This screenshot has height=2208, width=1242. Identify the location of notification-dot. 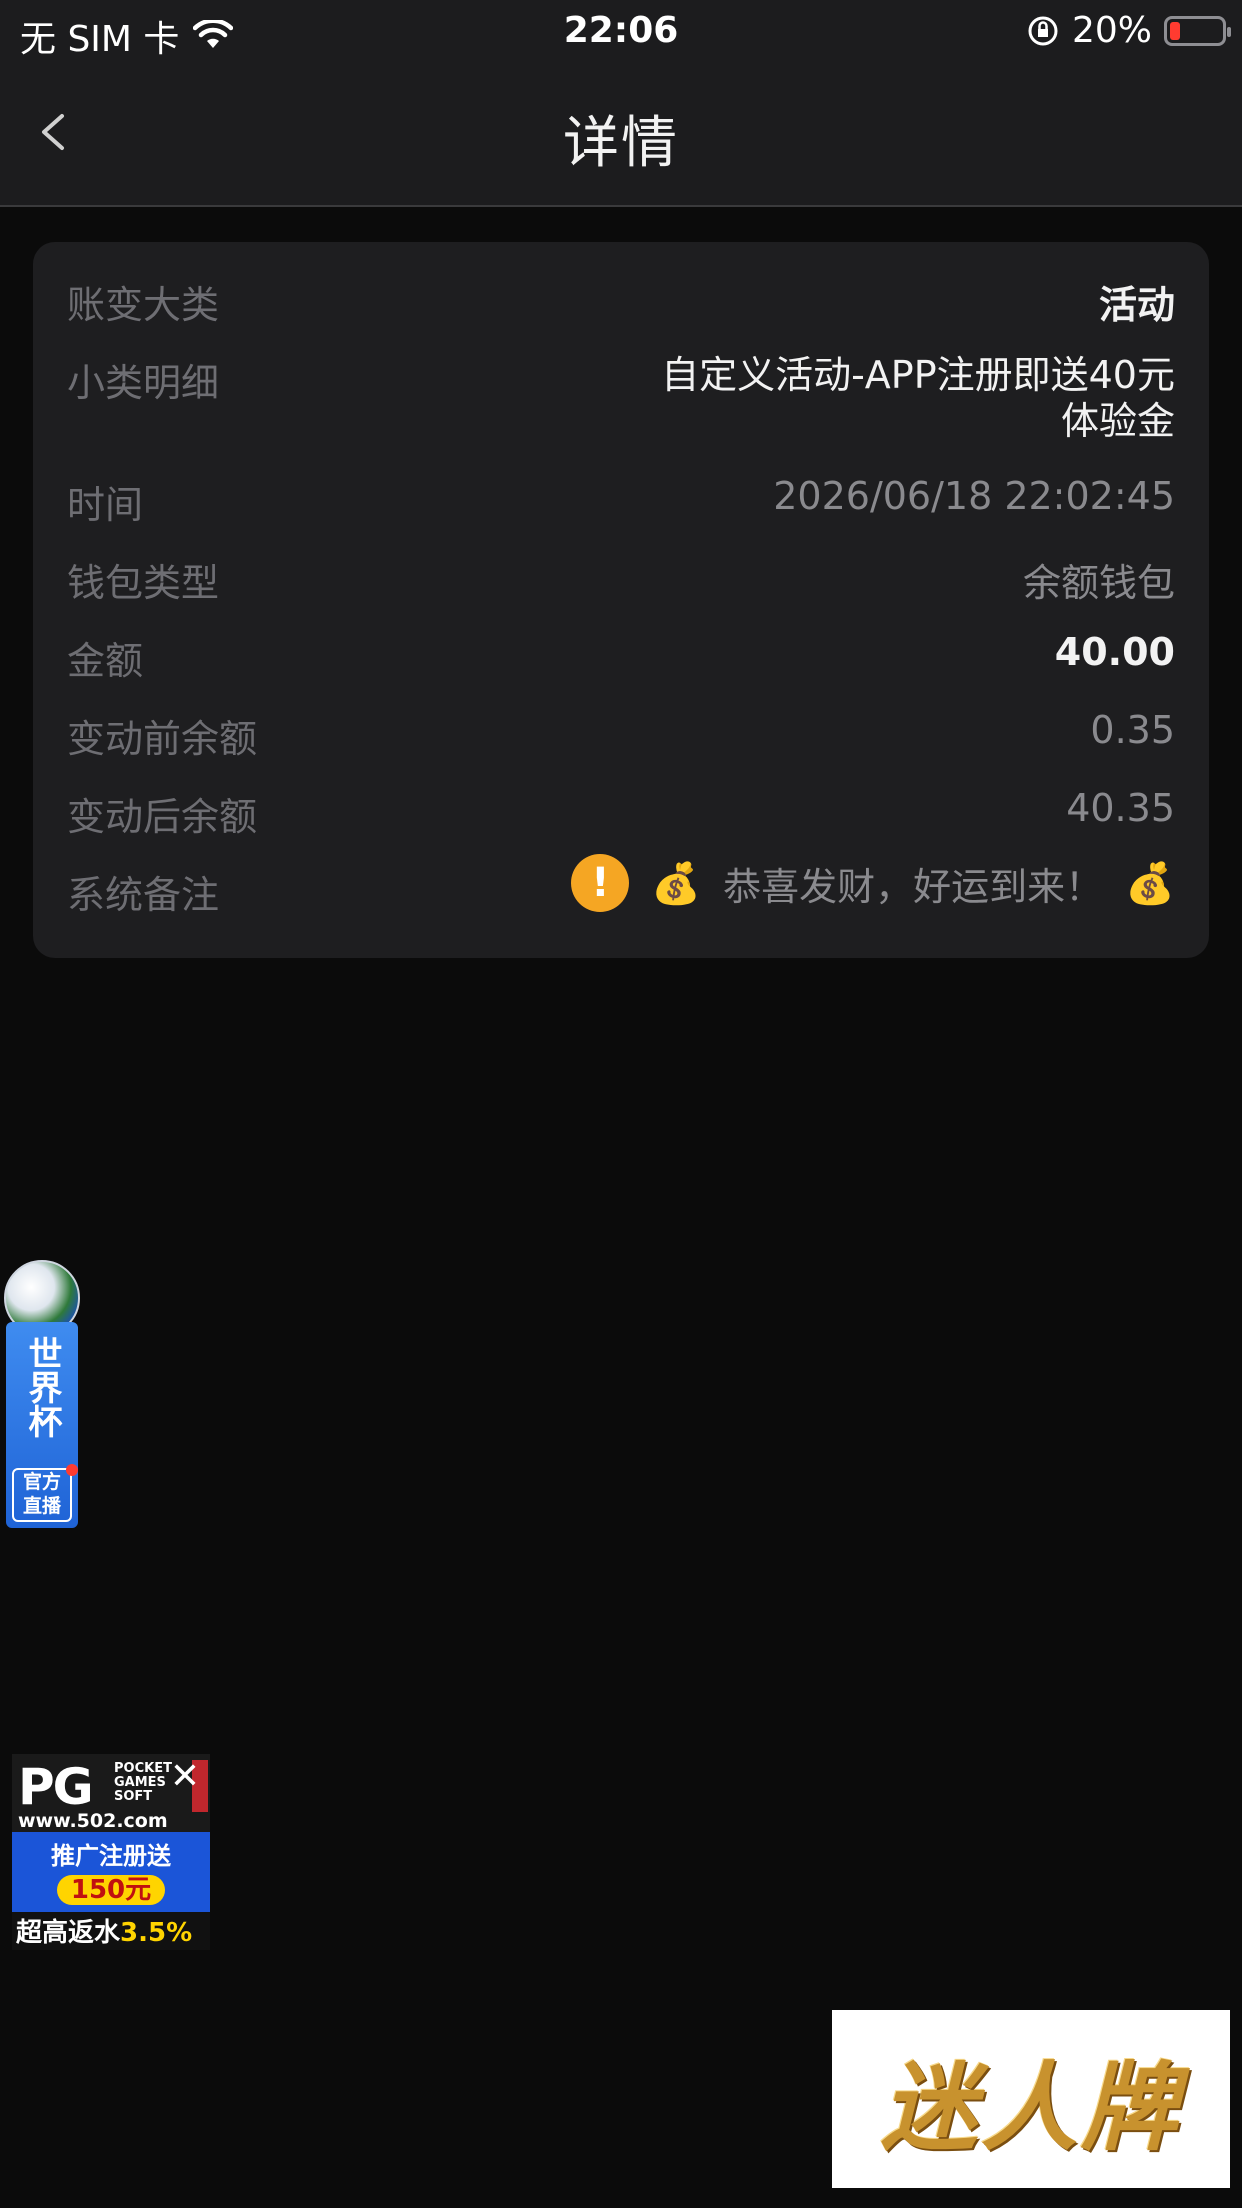
(72, 1470).